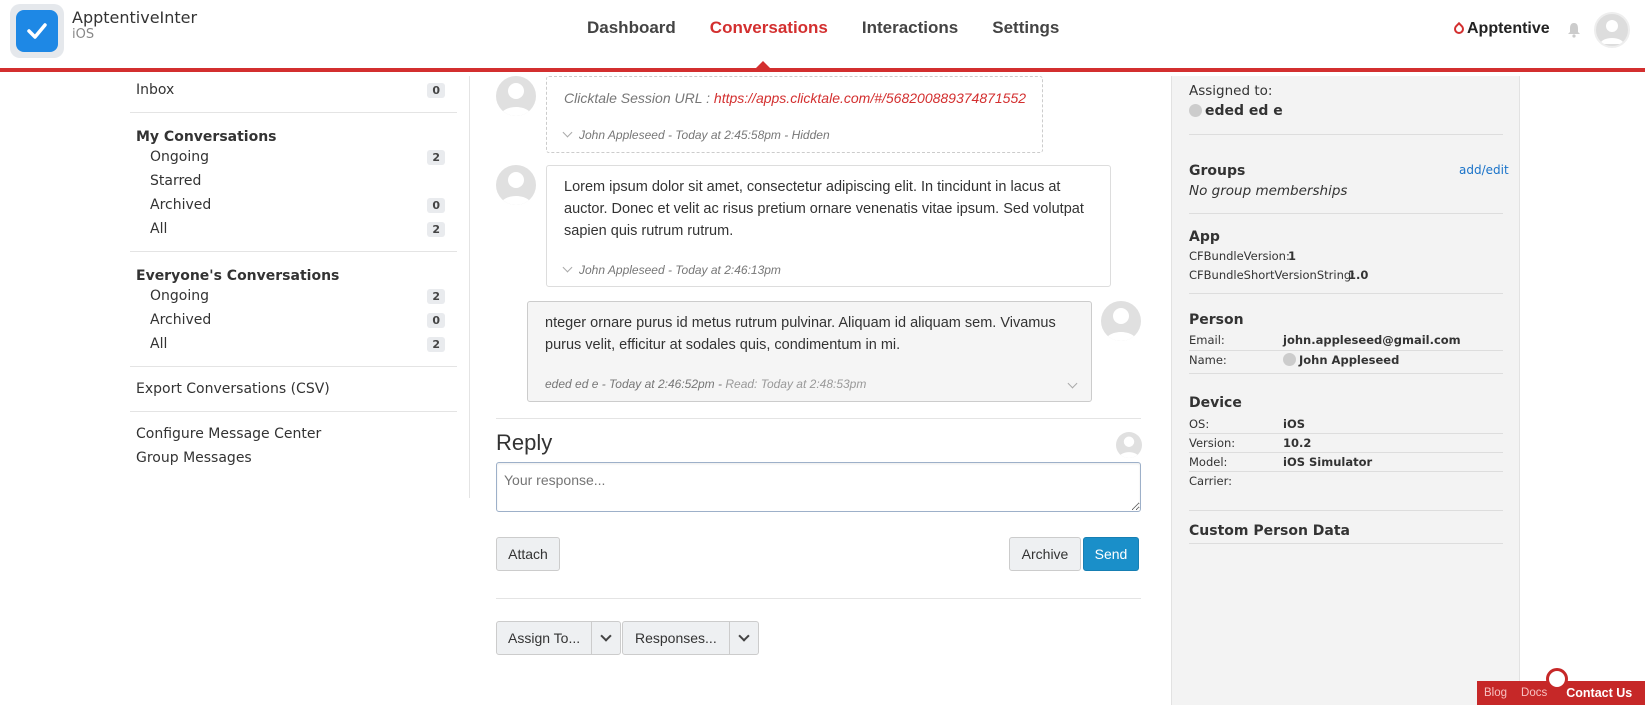 Image resolution: width=1645 pixels, height=705 pixels. I want to click on device-key: Version:, so click(1212, 443).